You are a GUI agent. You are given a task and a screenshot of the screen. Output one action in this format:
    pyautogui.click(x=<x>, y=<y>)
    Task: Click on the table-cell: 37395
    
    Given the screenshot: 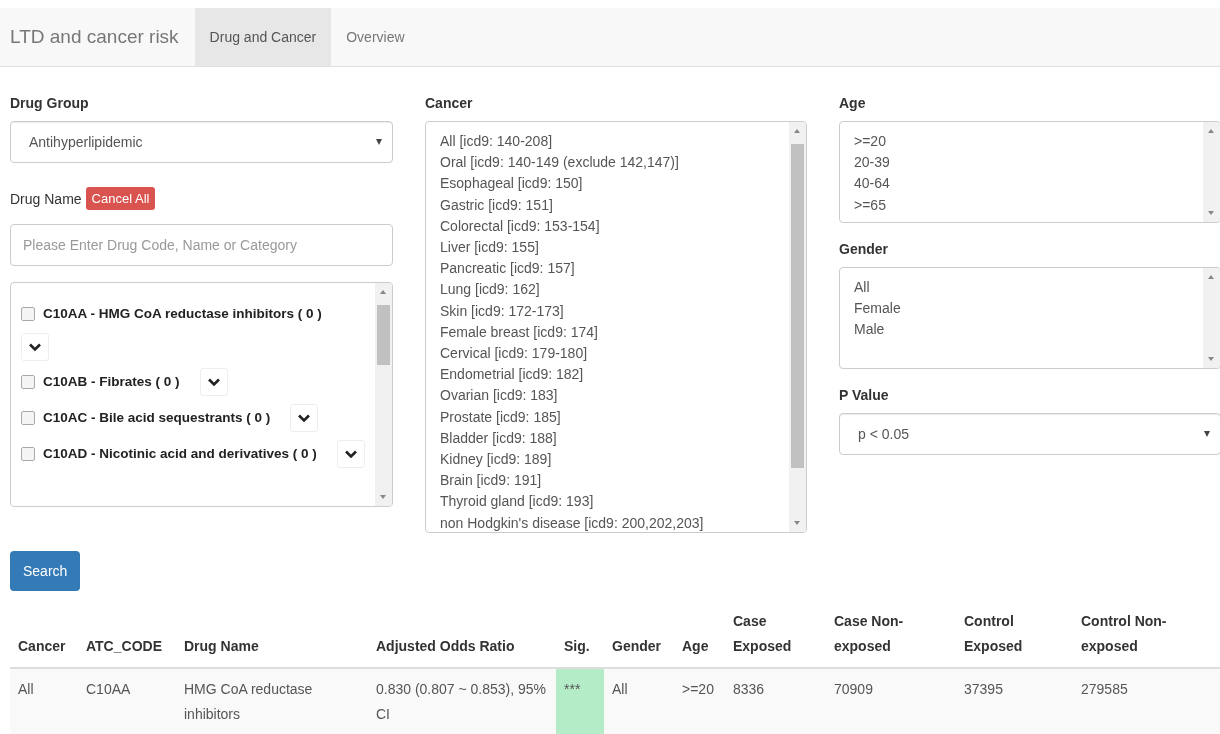 What is the action you would take?
    pyautogui.click(x=1014, y=701)
    